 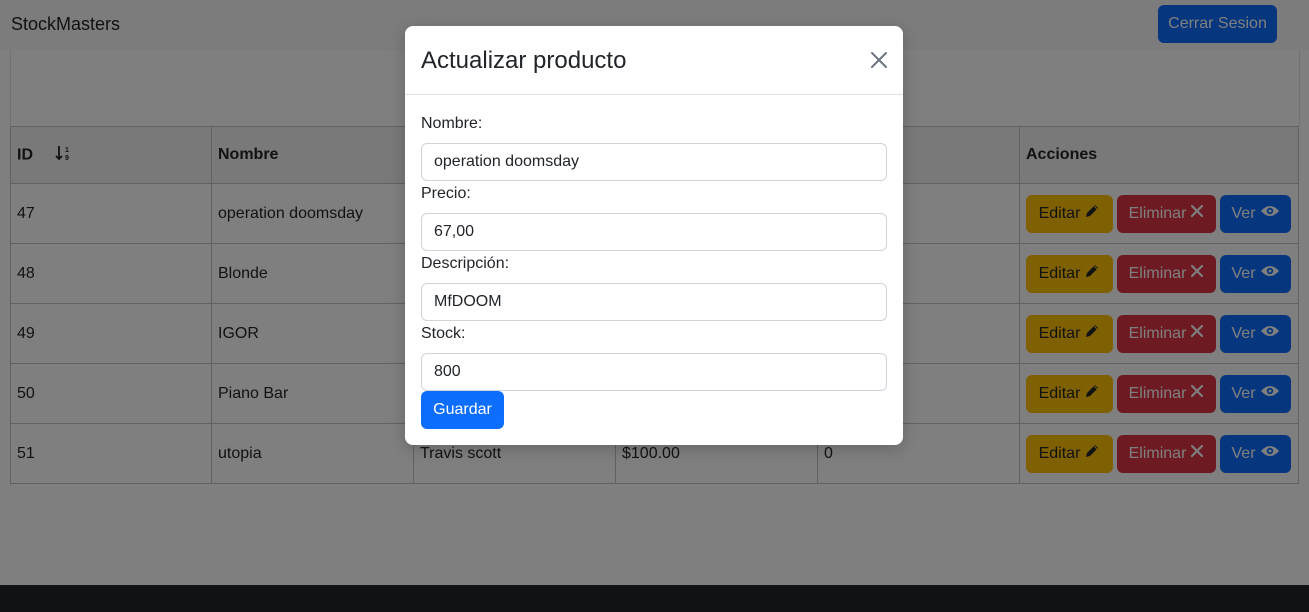 What do you see at coordinates (452, 123) in the screenshot?
I see `nombre-label: Nombre:` at bounding box center [452, 123].